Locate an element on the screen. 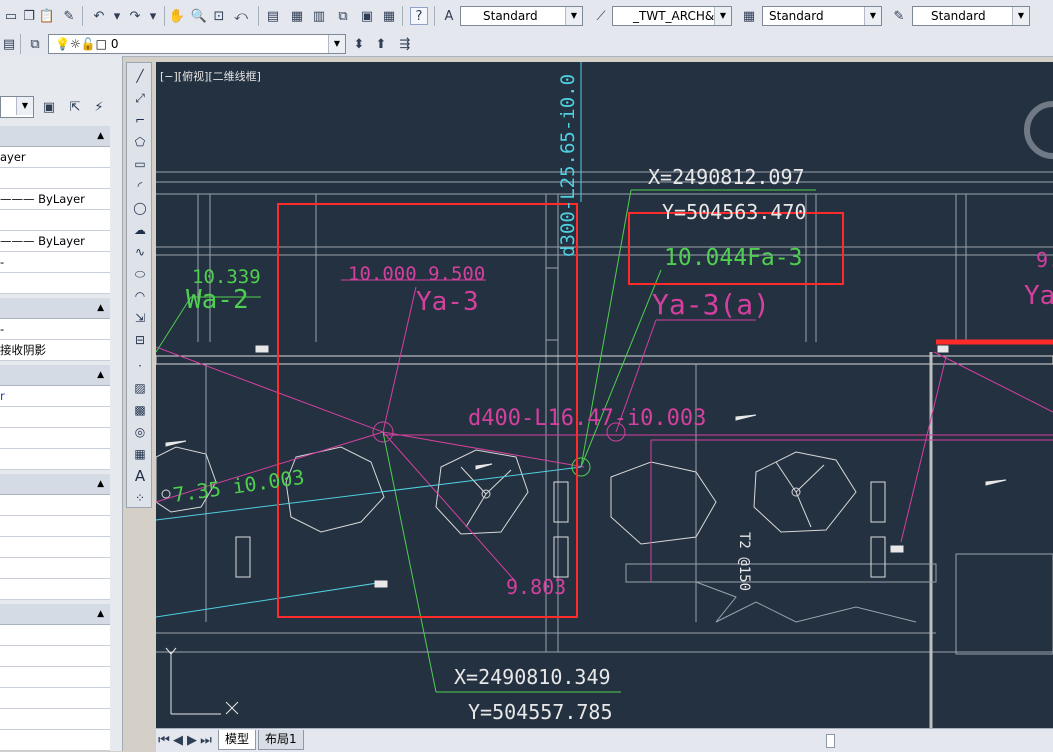  make-block-icon: ⊟ is located at coordinates (140, 340).